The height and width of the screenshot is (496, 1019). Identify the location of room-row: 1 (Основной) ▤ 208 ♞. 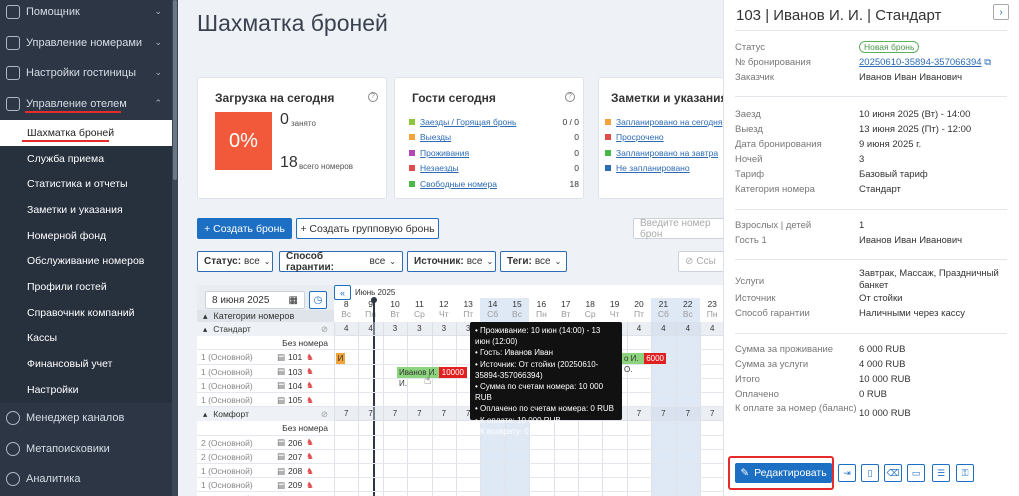
(265, 471).